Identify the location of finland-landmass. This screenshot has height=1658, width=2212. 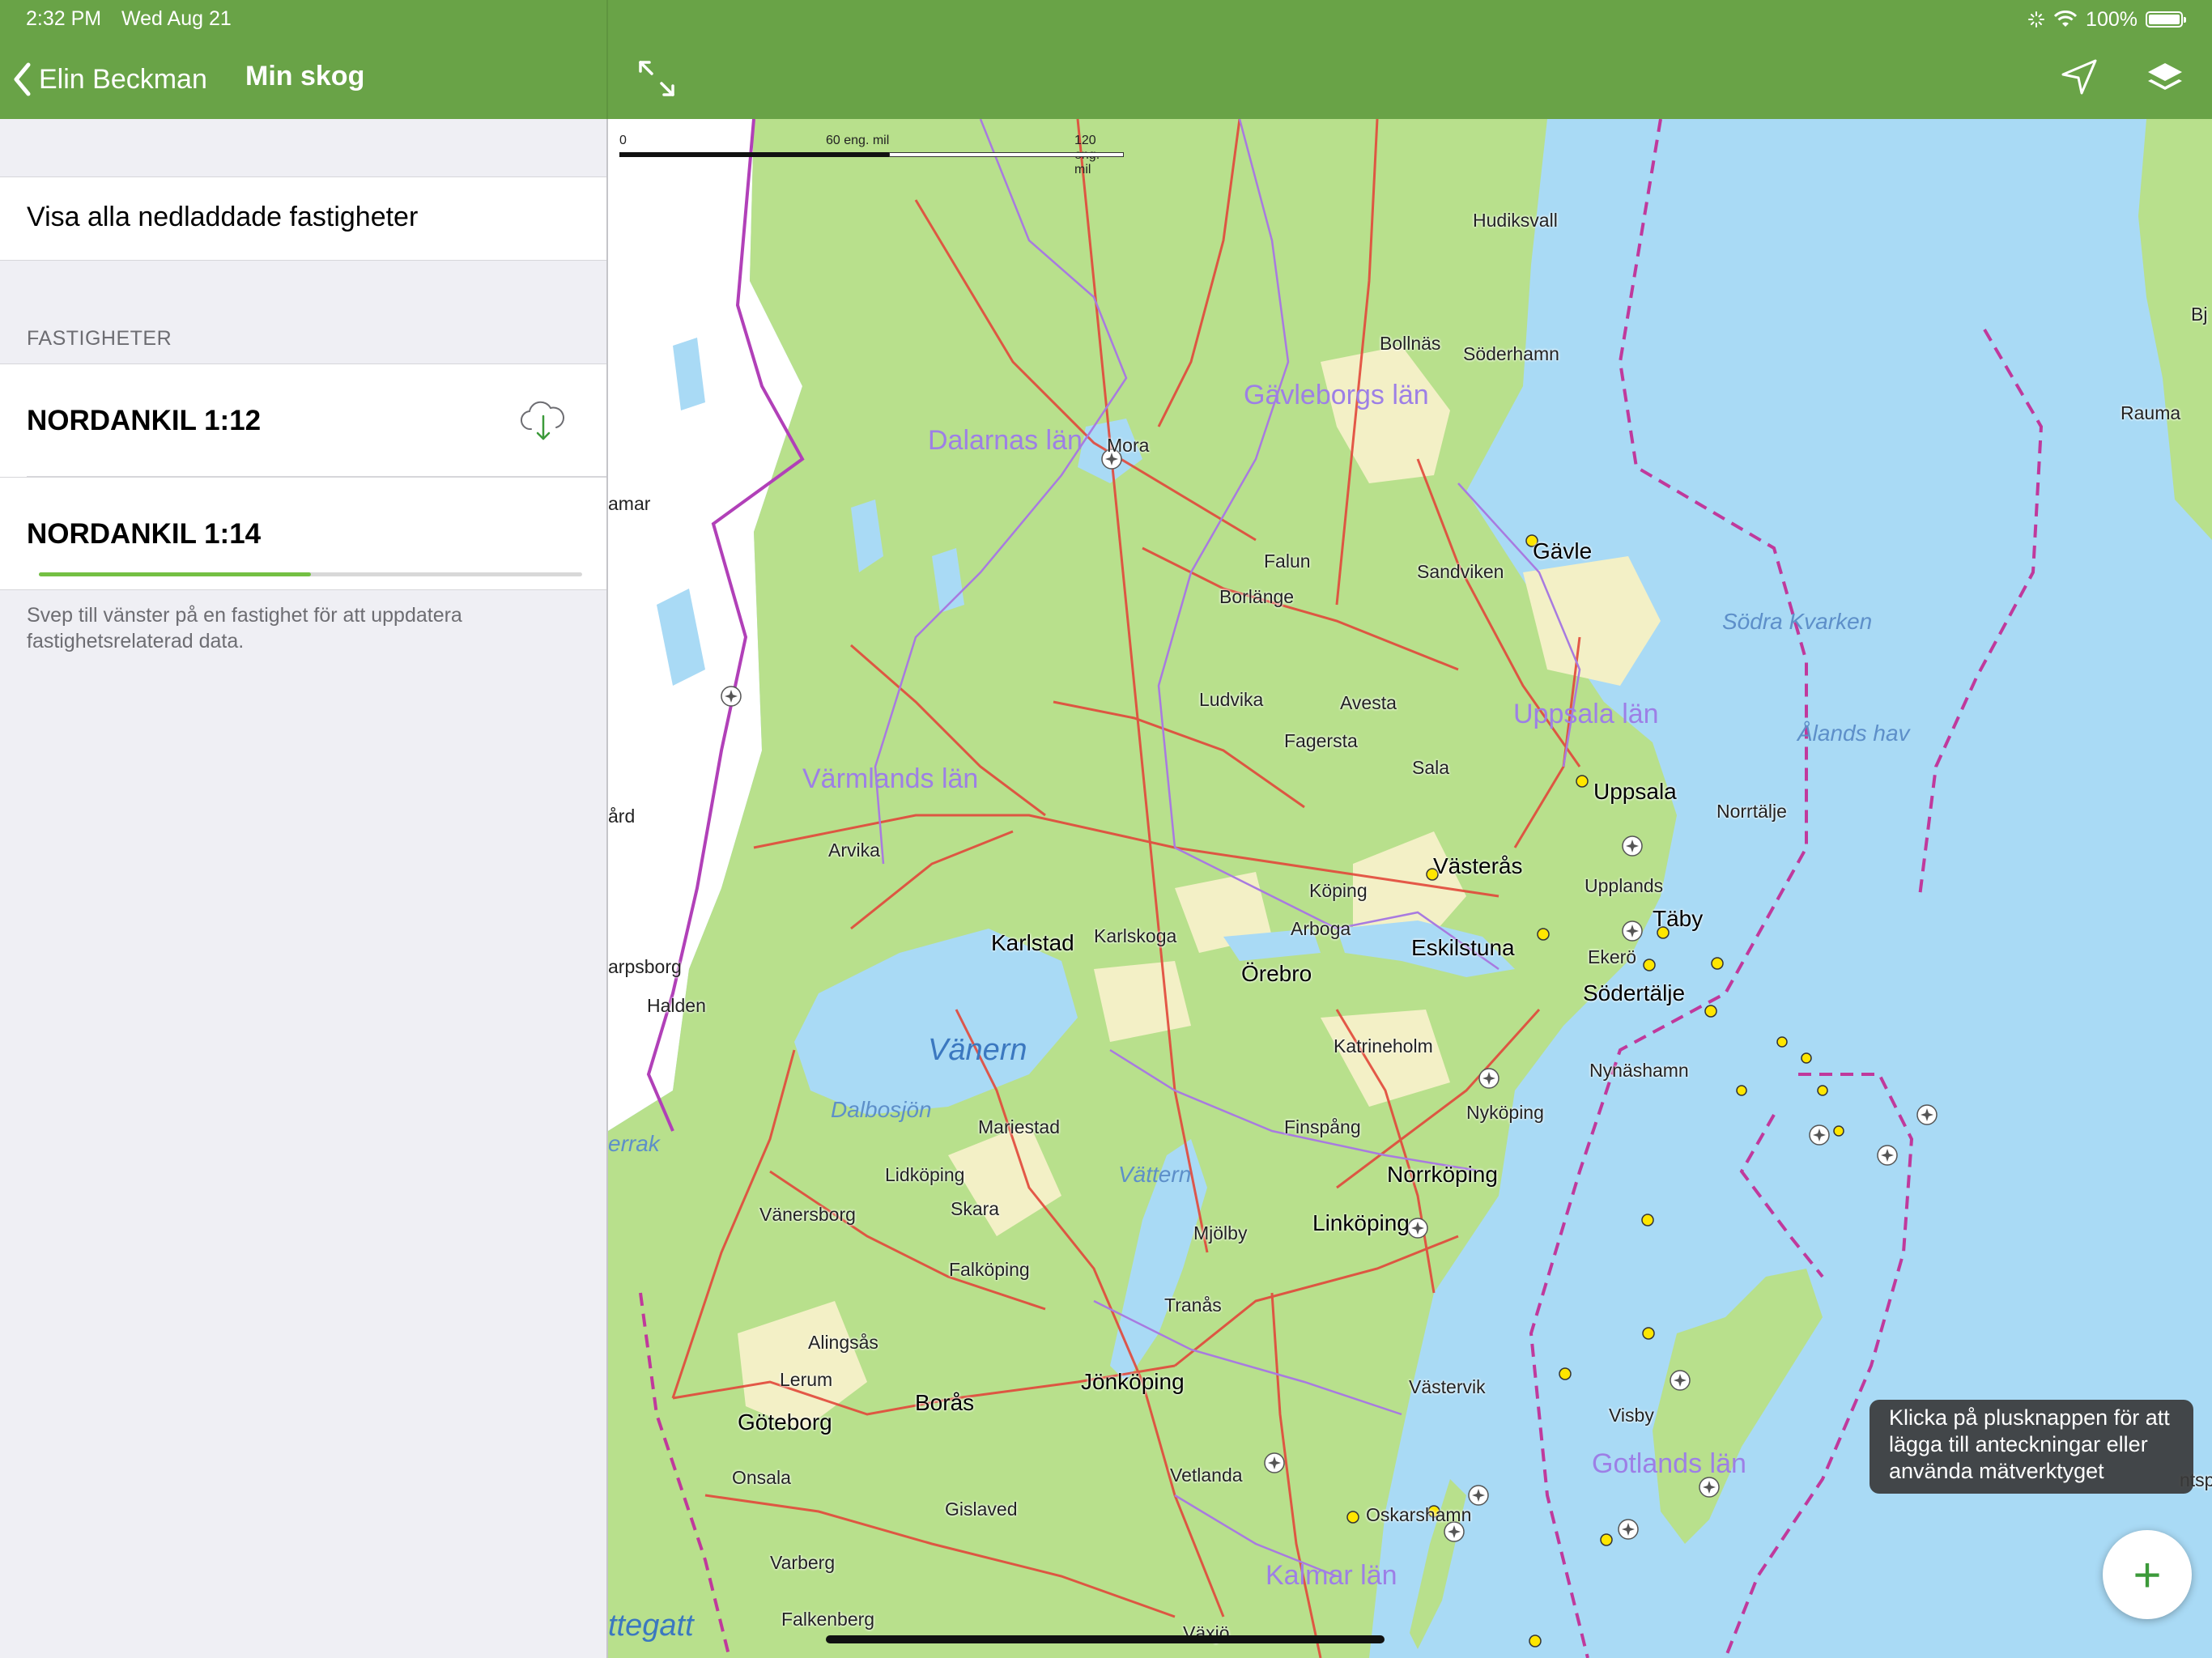
(2175, 329).